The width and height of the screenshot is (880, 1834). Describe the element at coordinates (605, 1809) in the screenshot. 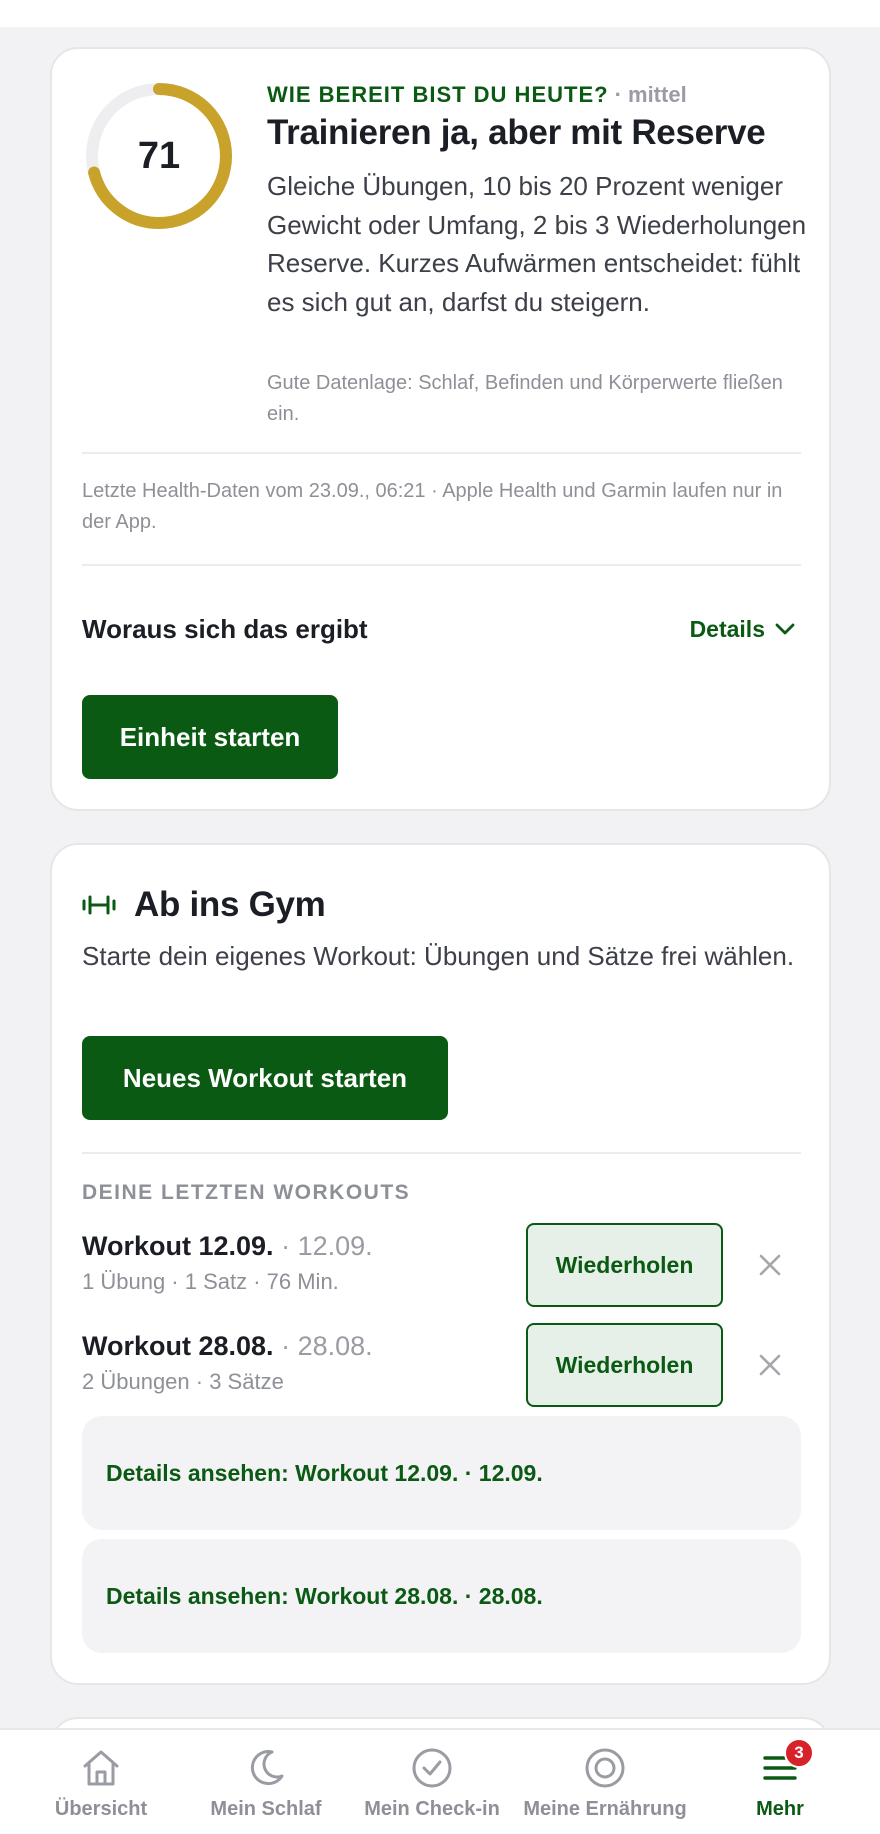

I see `nav-label: Meine Ernährung` at that location.